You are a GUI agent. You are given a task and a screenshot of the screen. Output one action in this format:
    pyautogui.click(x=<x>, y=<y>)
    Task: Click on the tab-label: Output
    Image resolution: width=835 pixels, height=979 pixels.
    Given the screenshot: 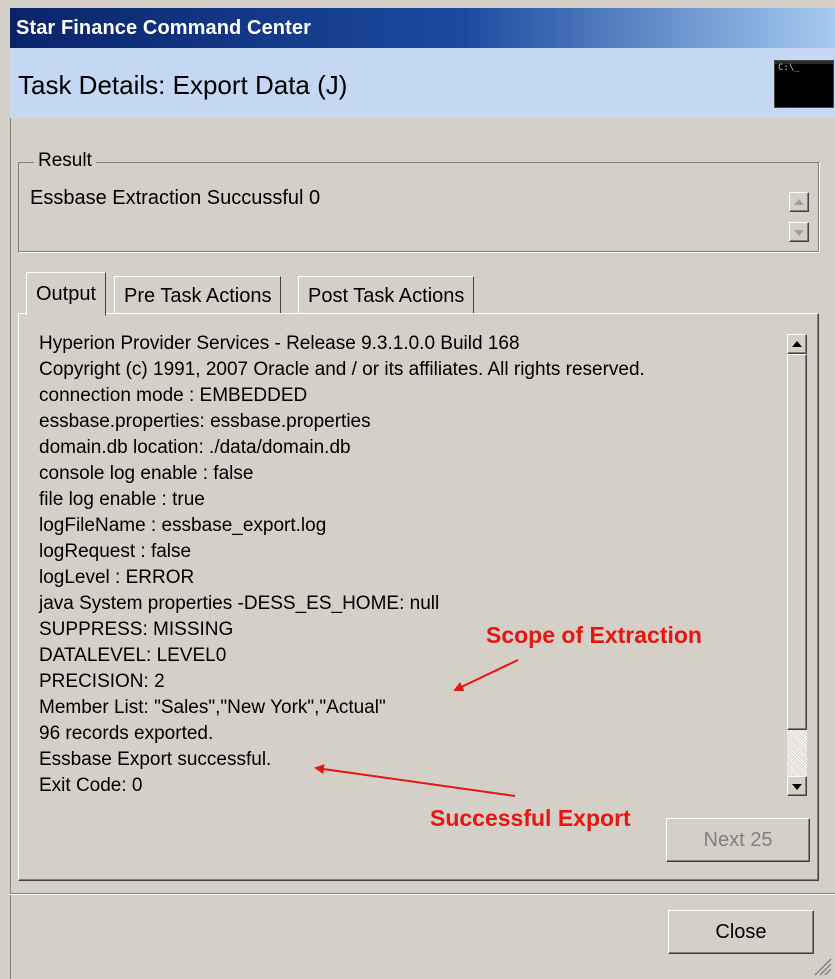 What is the action you would take?
    pyautogui.click(x=66, y=294)
    